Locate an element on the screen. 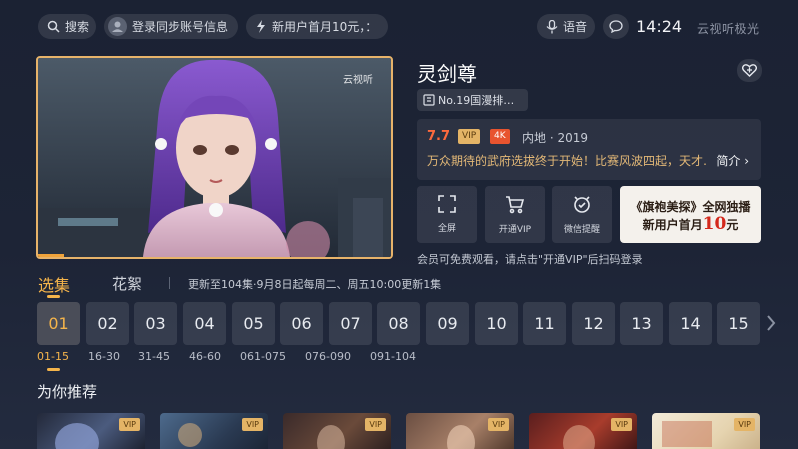 Image resolution: width=798 pixels, height=449 pixels. episode-button: 08 is located at coordinates (398, 323).